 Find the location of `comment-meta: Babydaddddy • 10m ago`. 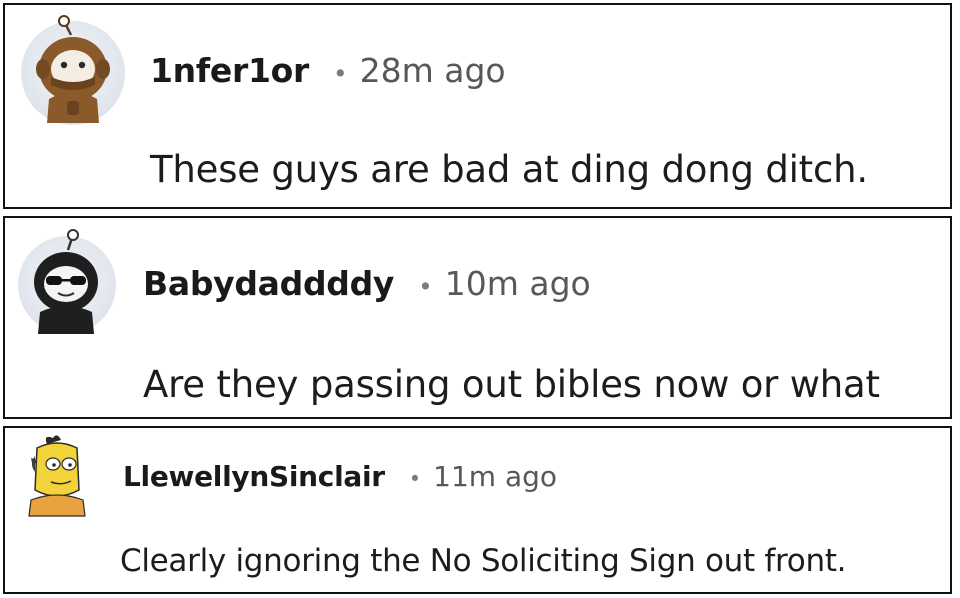

comment-meta: Babydaddddy • 10m ago is located at coordinates (367, 283).